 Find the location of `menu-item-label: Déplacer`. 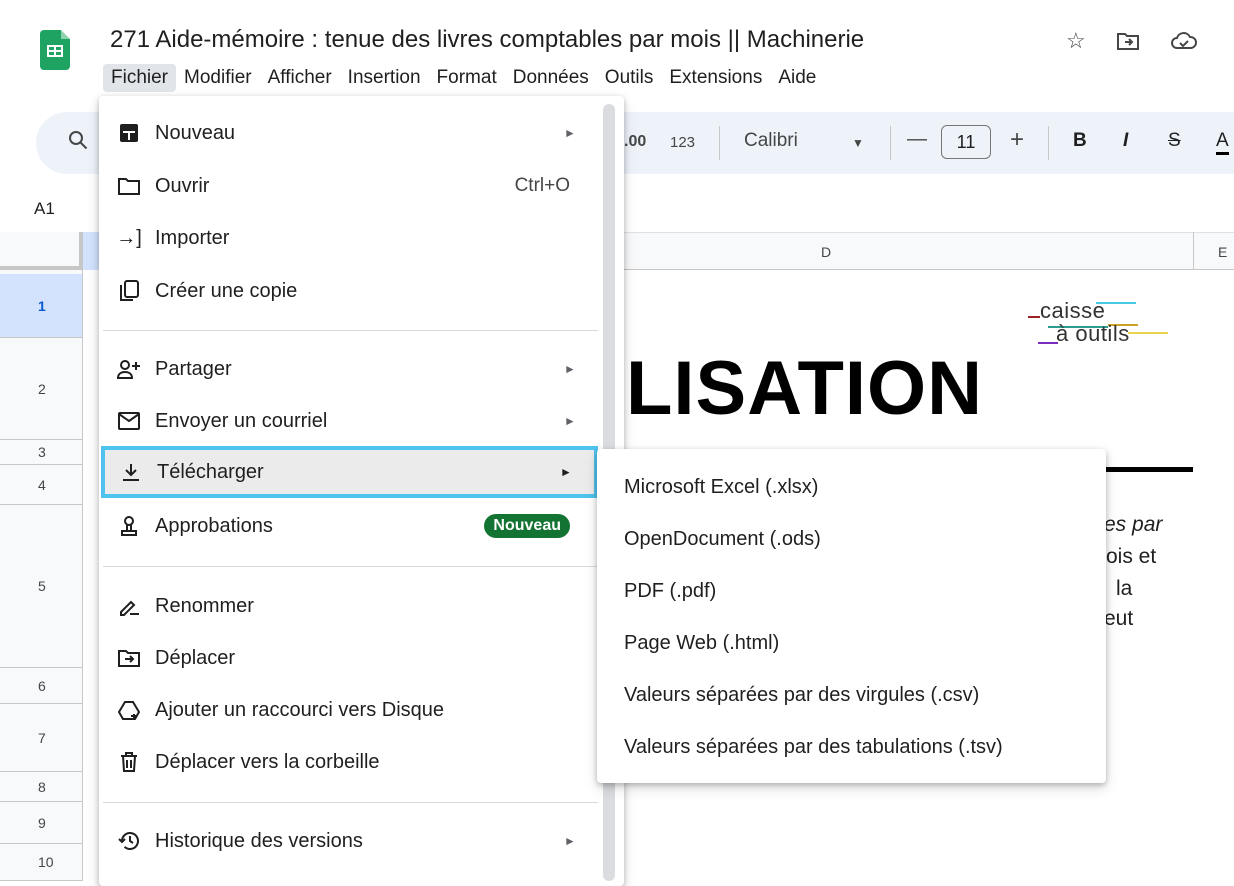

menu-item-label: Déplacer is located at coordinates (195, 657).